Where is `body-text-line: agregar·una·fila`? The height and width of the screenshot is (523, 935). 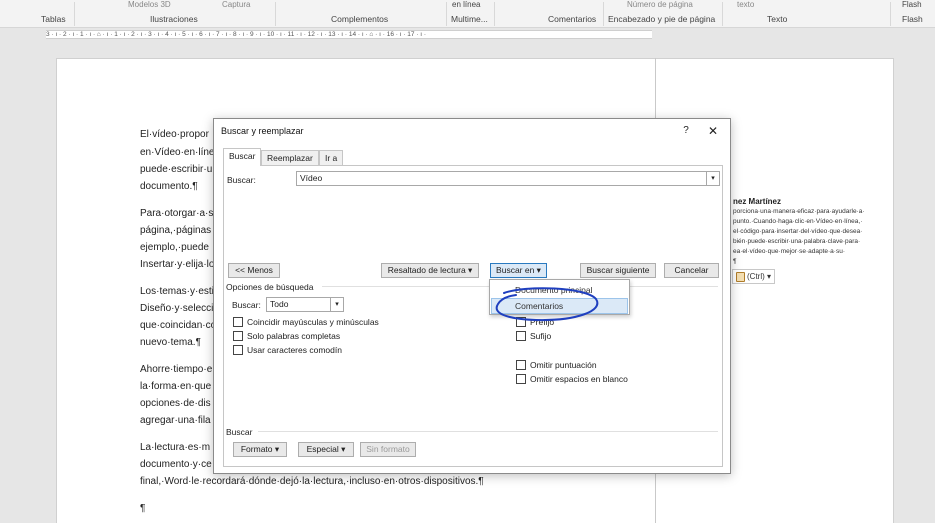
body-text-line: agregar·una·fila is located at coordinates (175, 420).